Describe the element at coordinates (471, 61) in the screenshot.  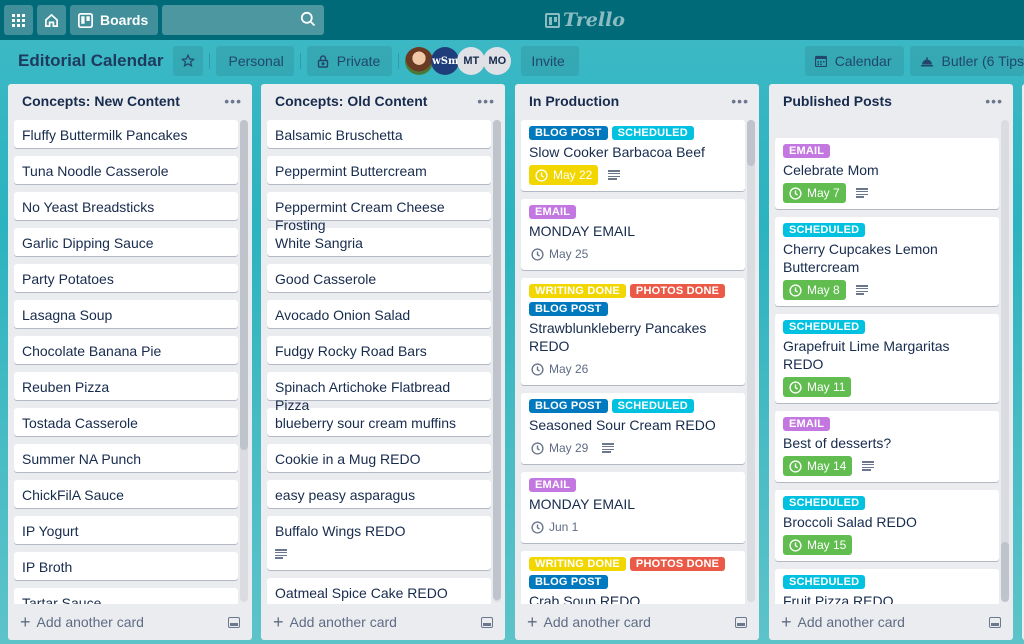
I see `avatar: MT` at that location.